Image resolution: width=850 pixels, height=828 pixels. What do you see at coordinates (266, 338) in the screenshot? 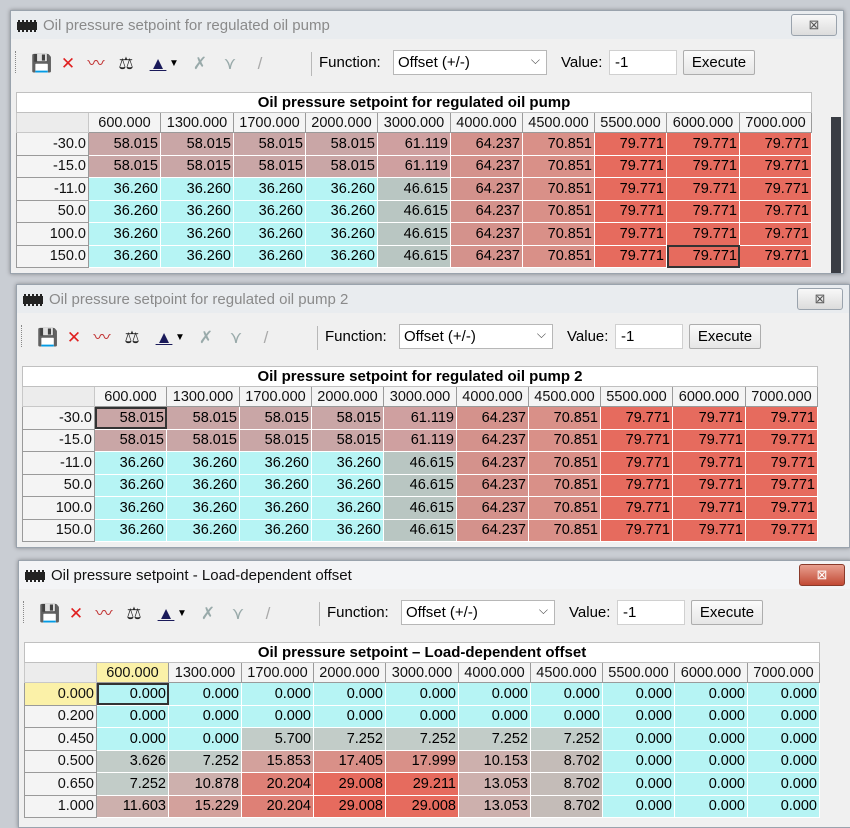
I see `smooth-icon: /` at bounding box center [266, 338].